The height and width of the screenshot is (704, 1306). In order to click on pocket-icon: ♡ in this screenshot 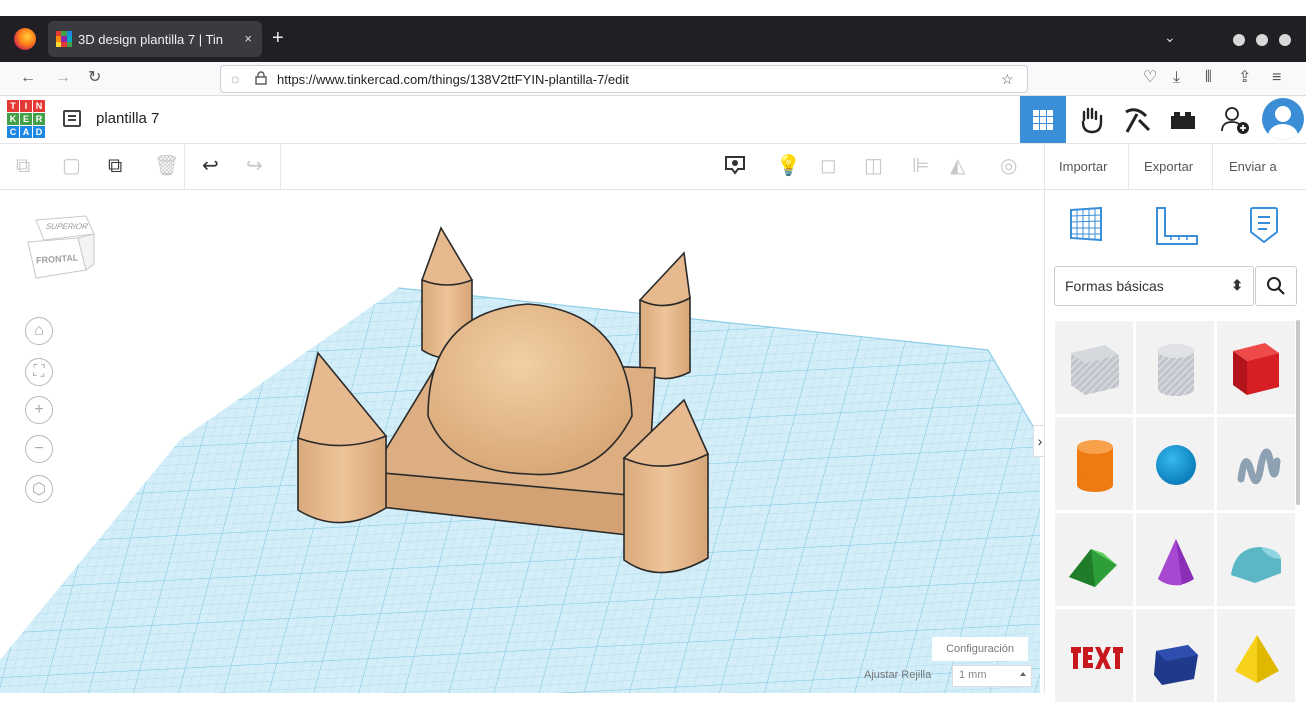, I will do `click(1150, 78)`.